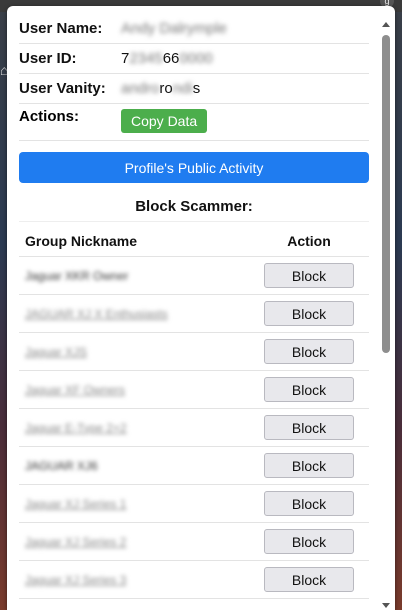 This screenshot has height=610, width=402. Describe the element at coordinates (171, 58) in the screenshot. I see `user-id-mid: 66` at that location.